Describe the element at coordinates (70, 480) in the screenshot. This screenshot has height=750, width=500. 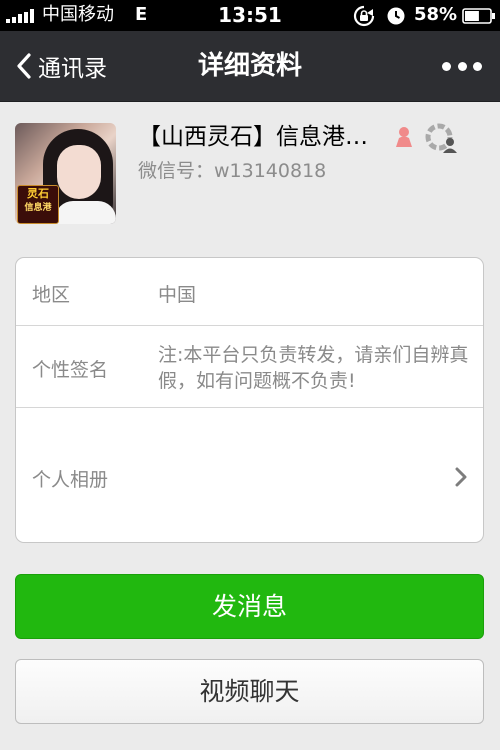
I see `album-label: 个人相册` at that location.